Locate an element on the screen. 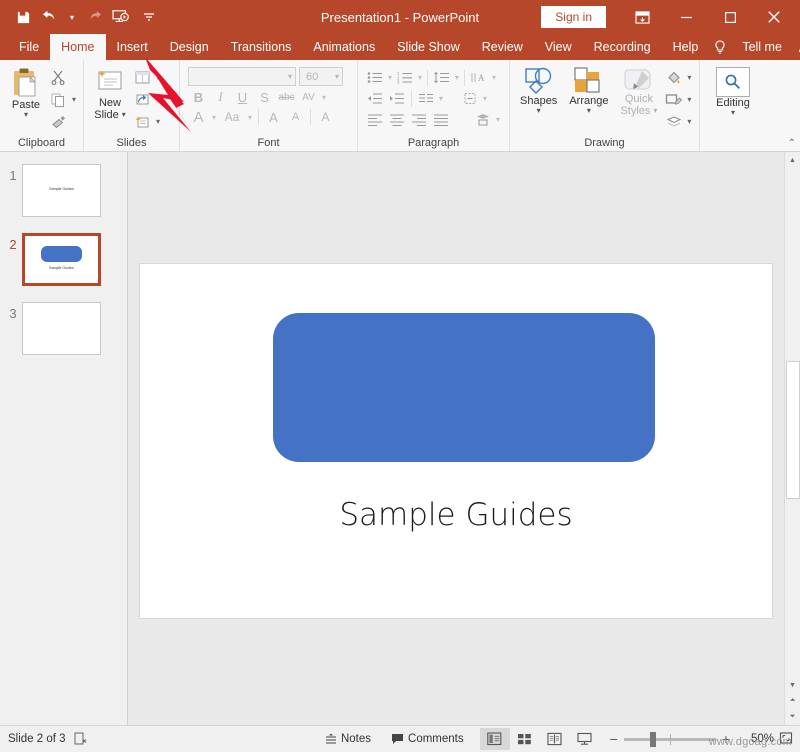 Image resolution: width=800 pixels, height=752 pixels. collapse-ribbon-icon: ⌃ is located at coordinates (792, 143).